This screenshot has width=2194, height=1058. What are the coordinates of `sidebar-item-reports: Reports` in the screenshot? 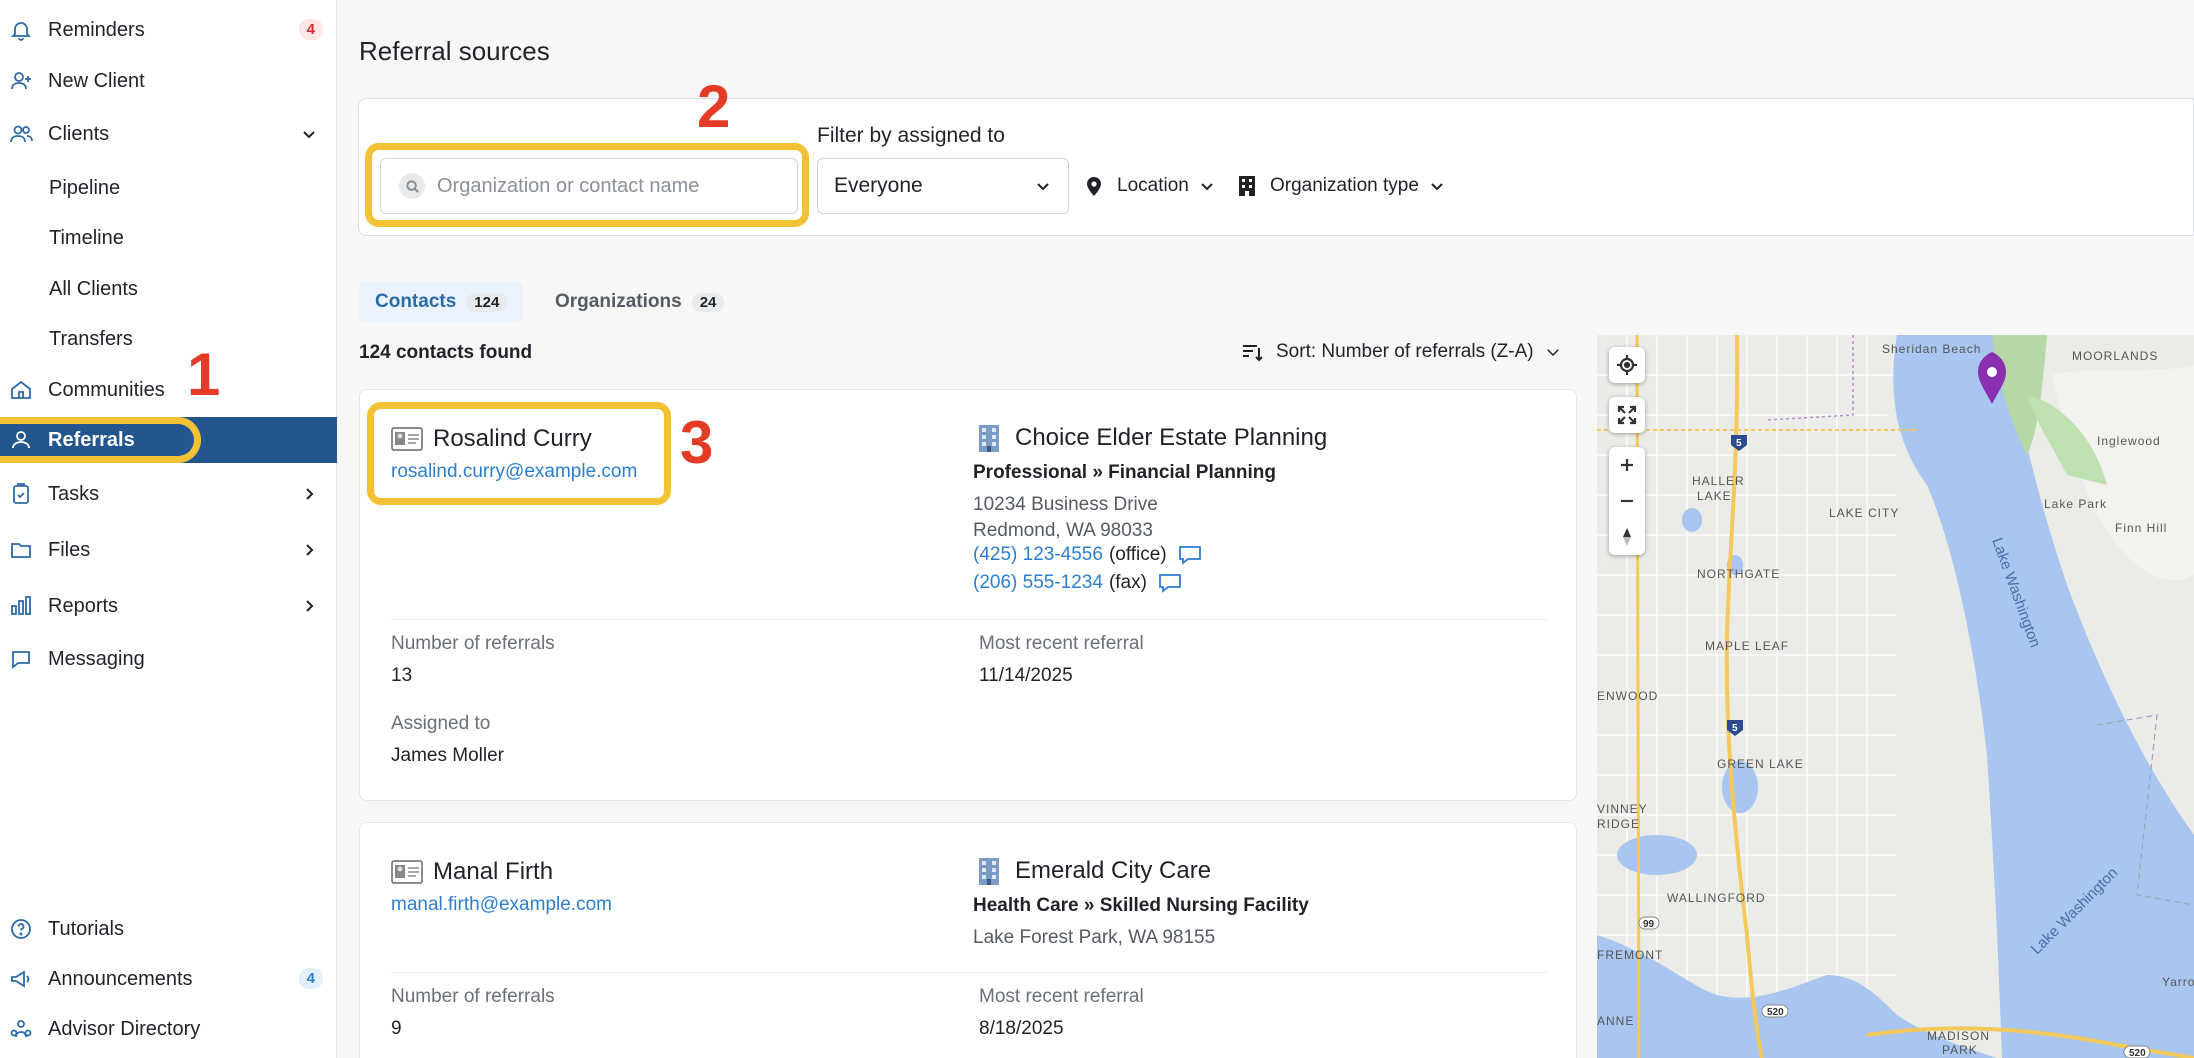 It's located at (168, 606).